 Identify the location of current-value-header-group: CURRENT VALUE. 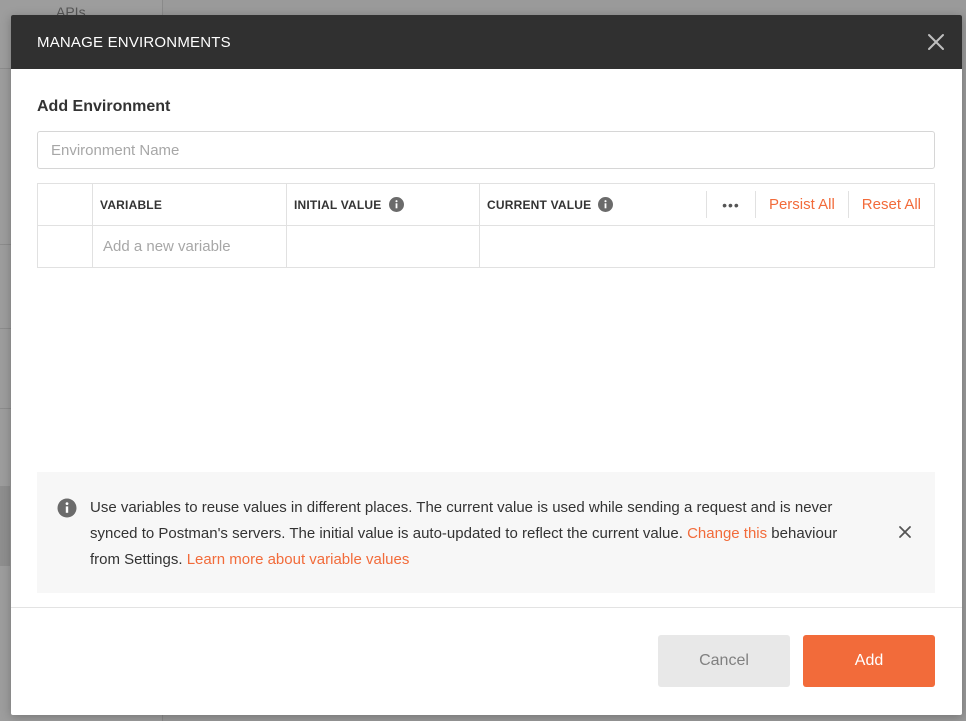
(596, 204).